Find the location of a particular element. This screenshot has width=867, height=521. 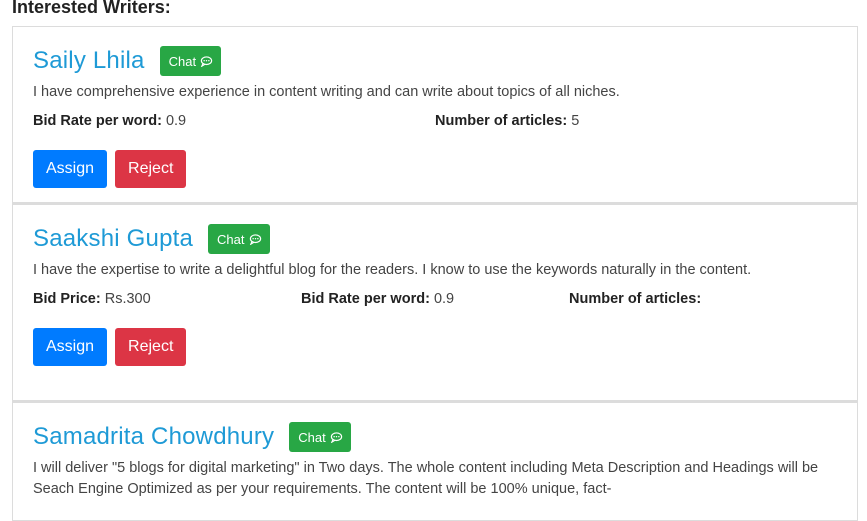

bid-price-field: Bid Price: Rs.300 is located at coordinates (167, 299).